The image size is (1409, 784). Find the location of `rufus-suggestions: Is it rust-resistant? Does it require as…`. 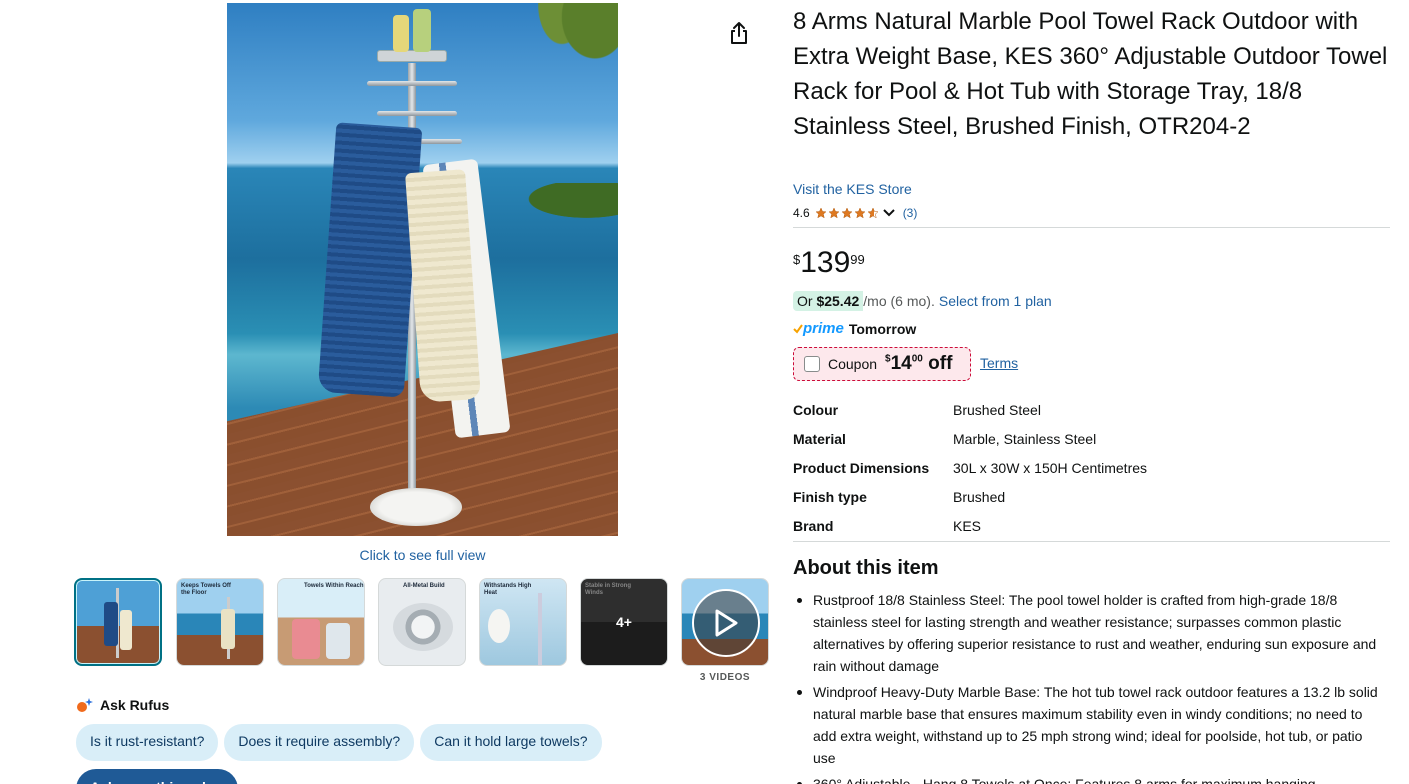

rufus-suggestions: Is it rust-resistant? Does it require as… is located at coordinates (339, 742).